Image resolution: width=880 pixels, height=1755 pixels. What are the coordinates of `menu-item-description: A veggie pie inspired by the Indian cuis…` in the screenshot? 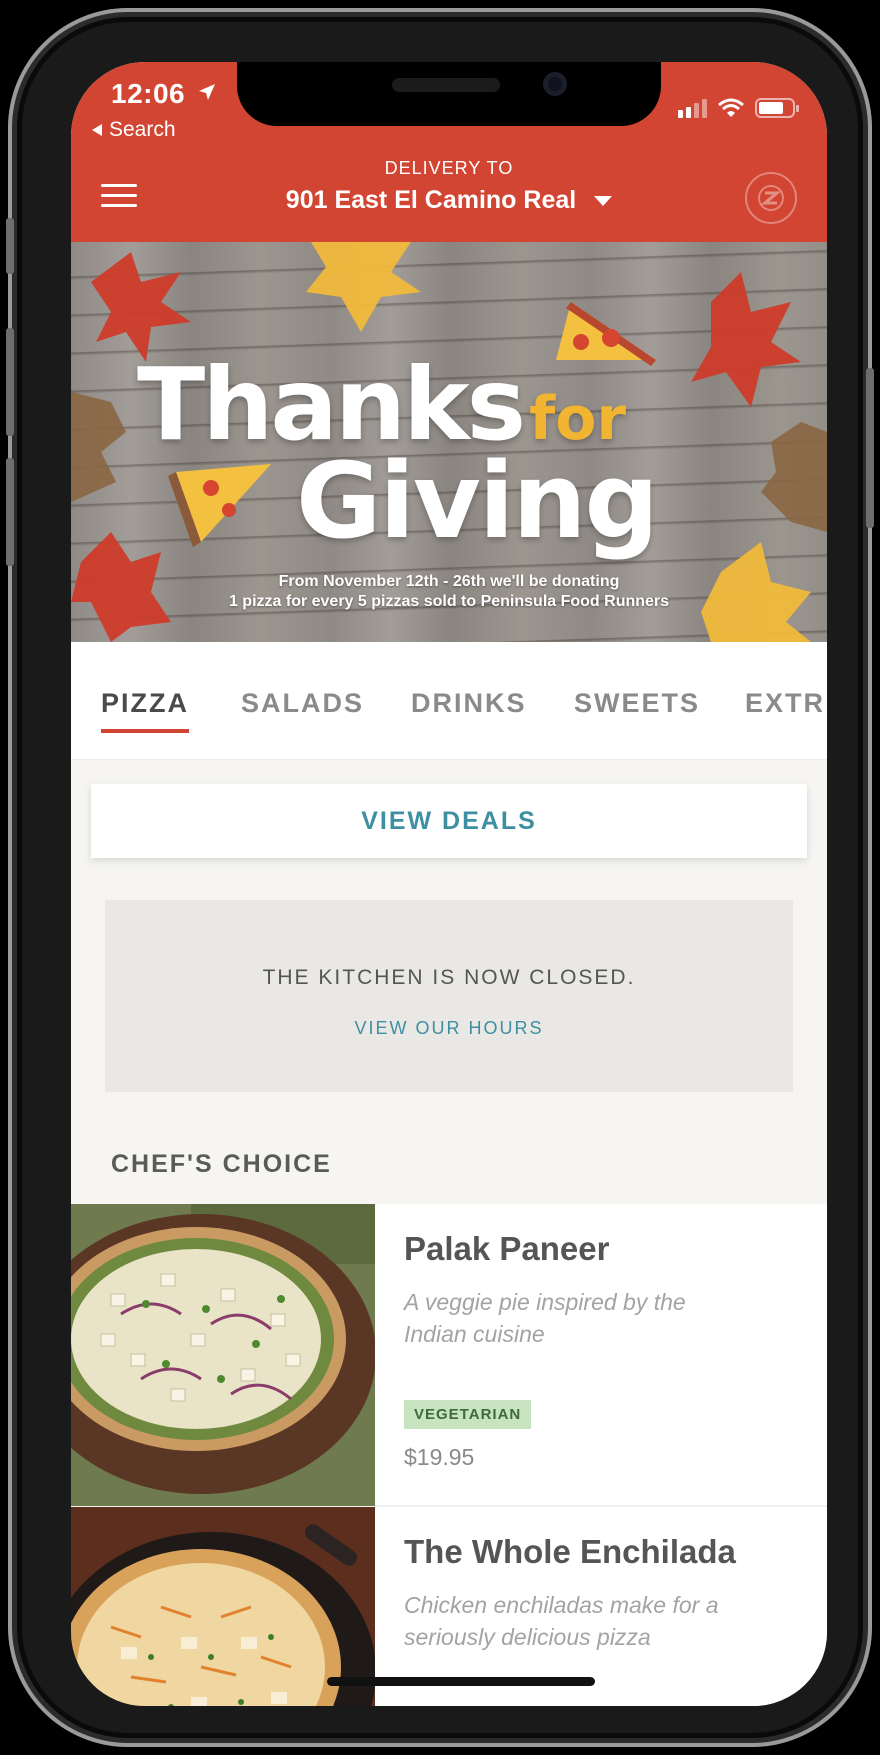 It's located at (545, 1318).